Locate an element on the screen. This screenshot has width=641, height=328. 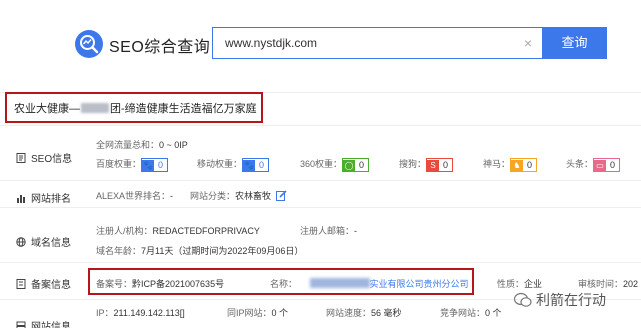
domain-info-label: 域名信息 is located at coordinates (43, 241).